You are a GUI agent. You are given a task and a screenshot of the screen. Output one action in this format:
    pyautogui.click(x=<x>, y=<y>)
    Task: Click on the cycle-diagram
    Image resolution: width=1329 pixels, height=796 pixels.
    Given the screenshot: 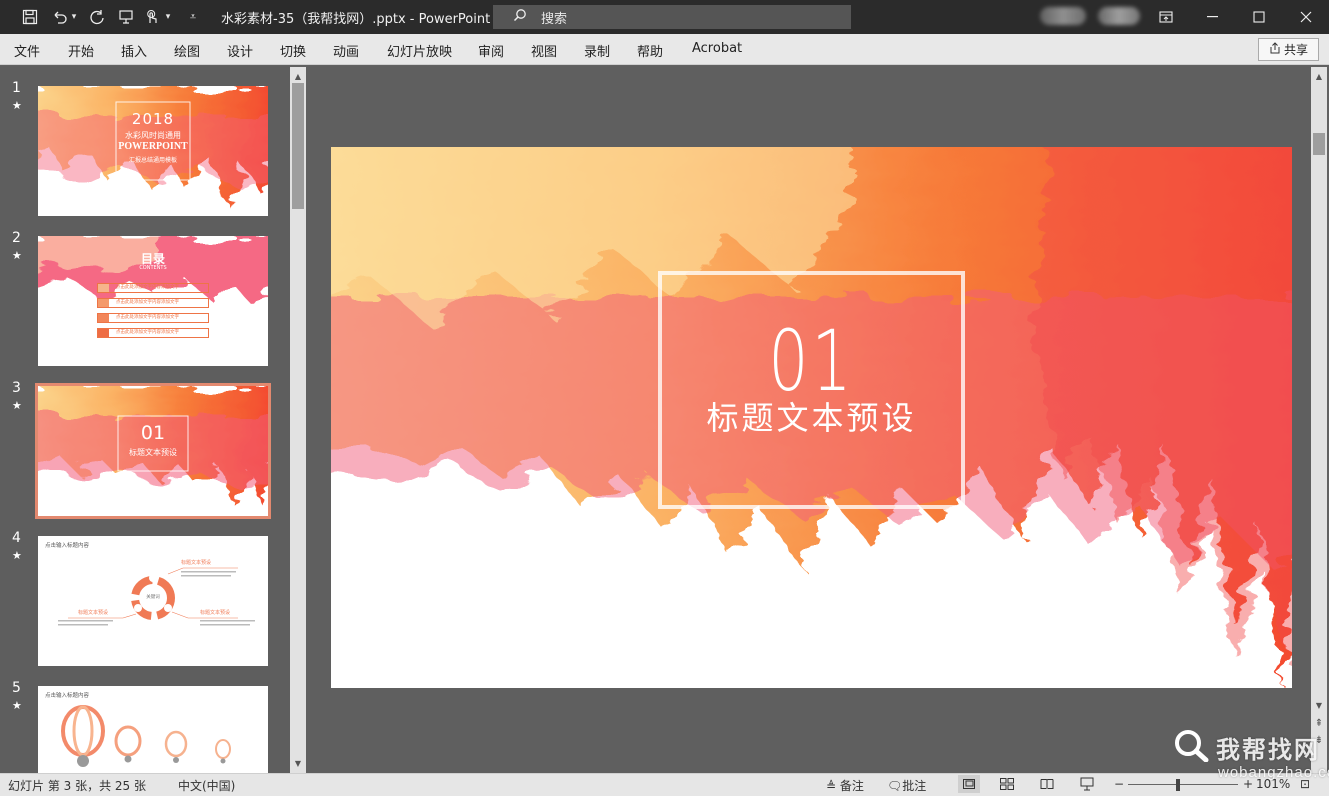 What is the action you would take?
    pyautogui.click(x=156, y=596)
    